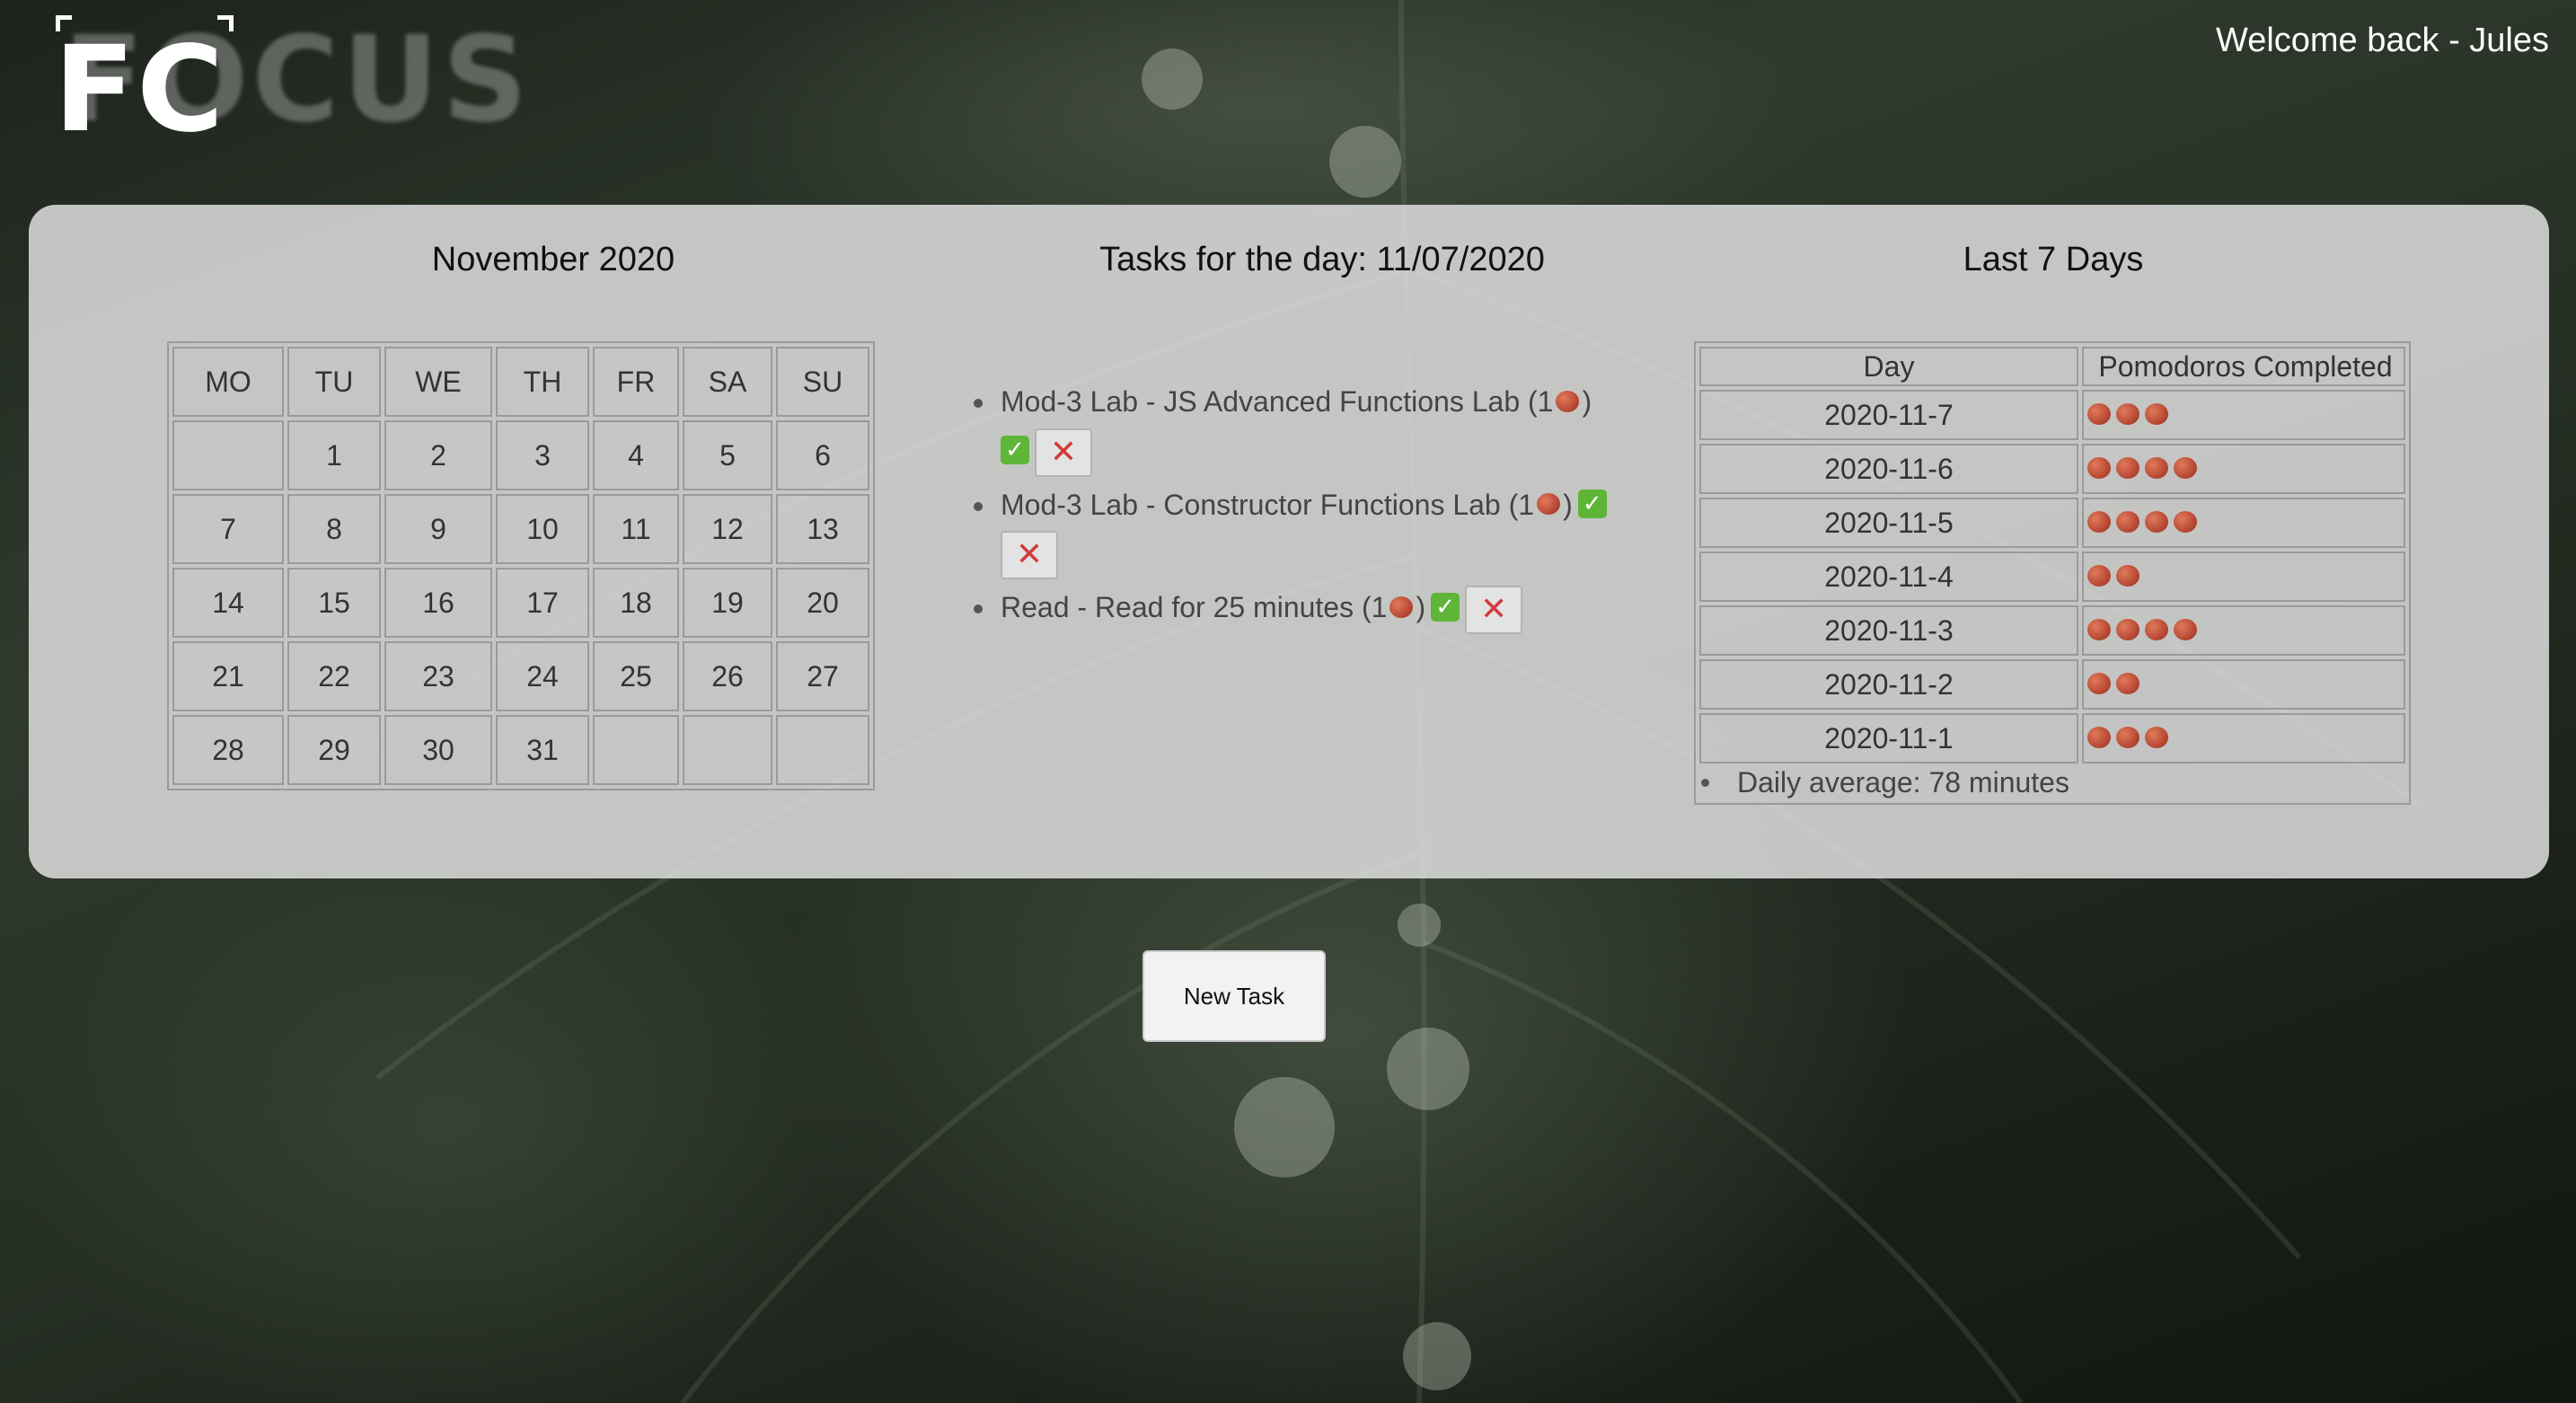 The image size is (2576, 1403). Describe the element at coordinates (228, 750) in the screenshot. I see `calendar-day-cell: 28` at that location.